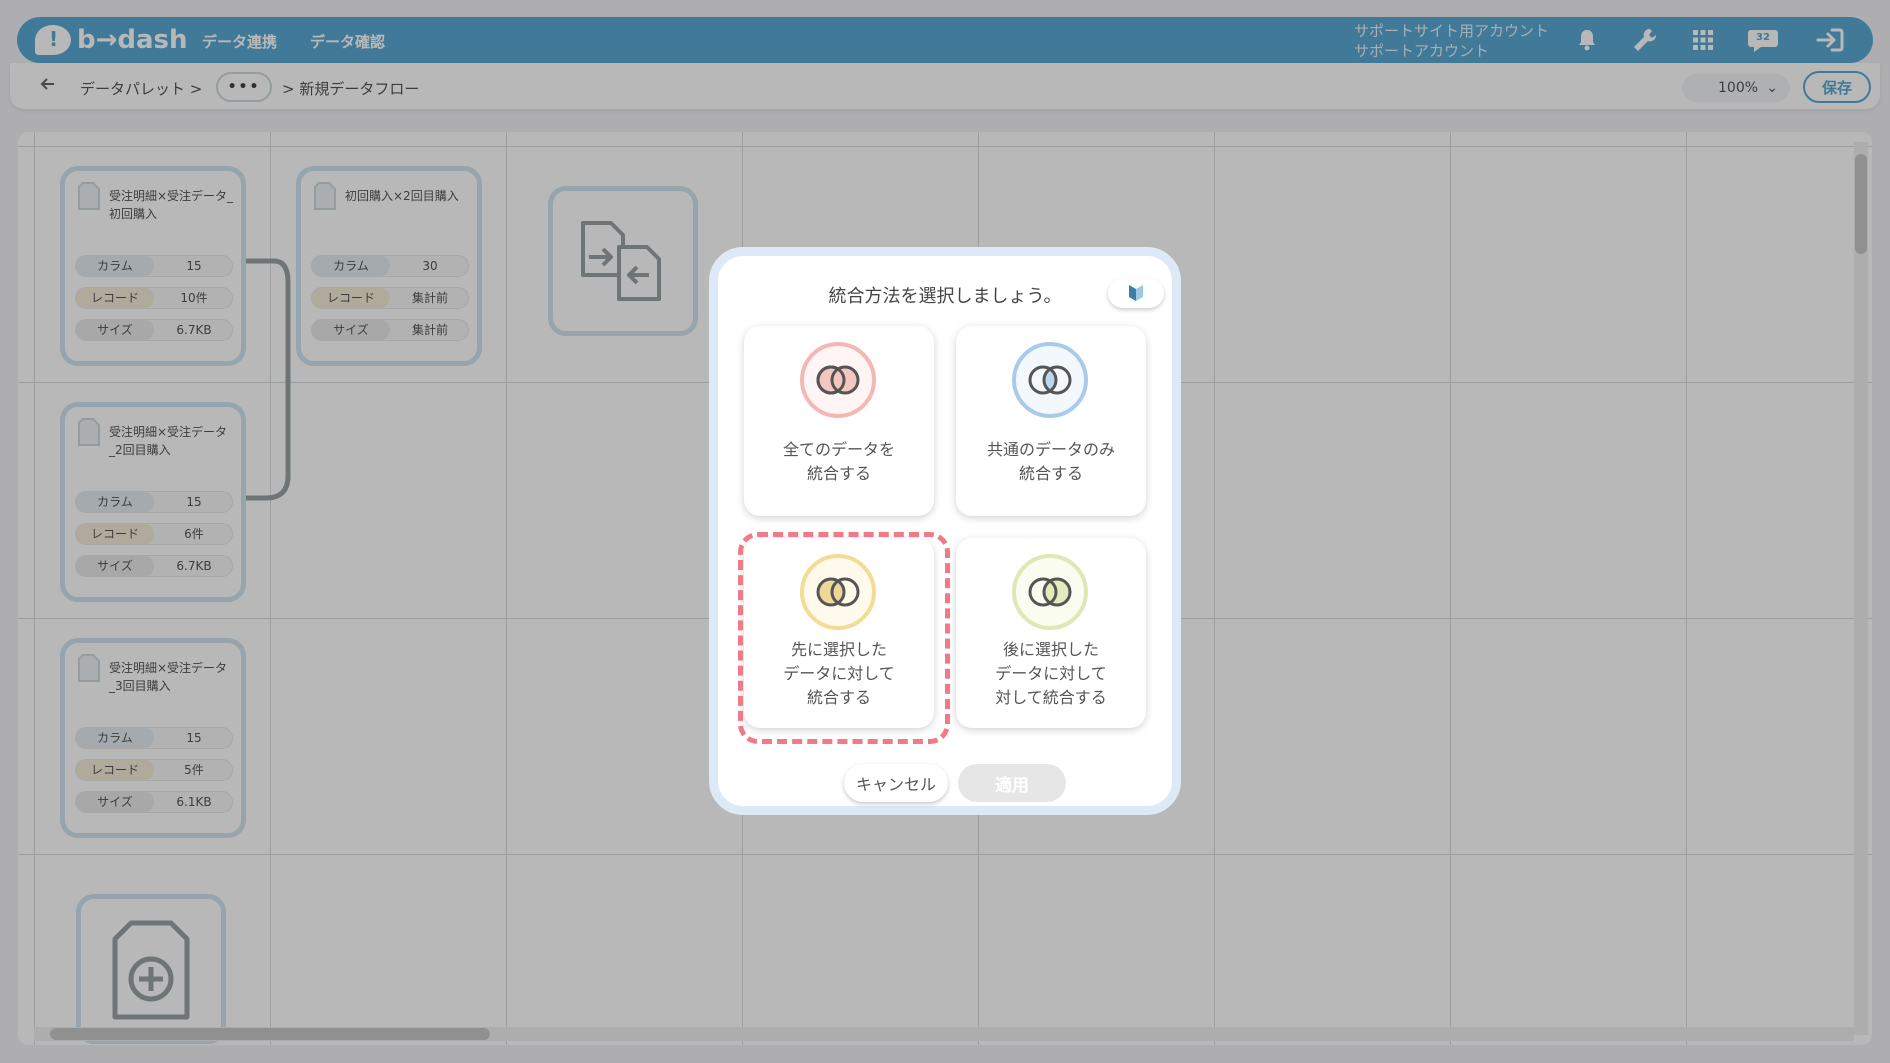 The width and height of the screenshot is (1890, 1063). I want to click on option-merge-common: 共通のデータのみ 統合する, so click(1051, 421).